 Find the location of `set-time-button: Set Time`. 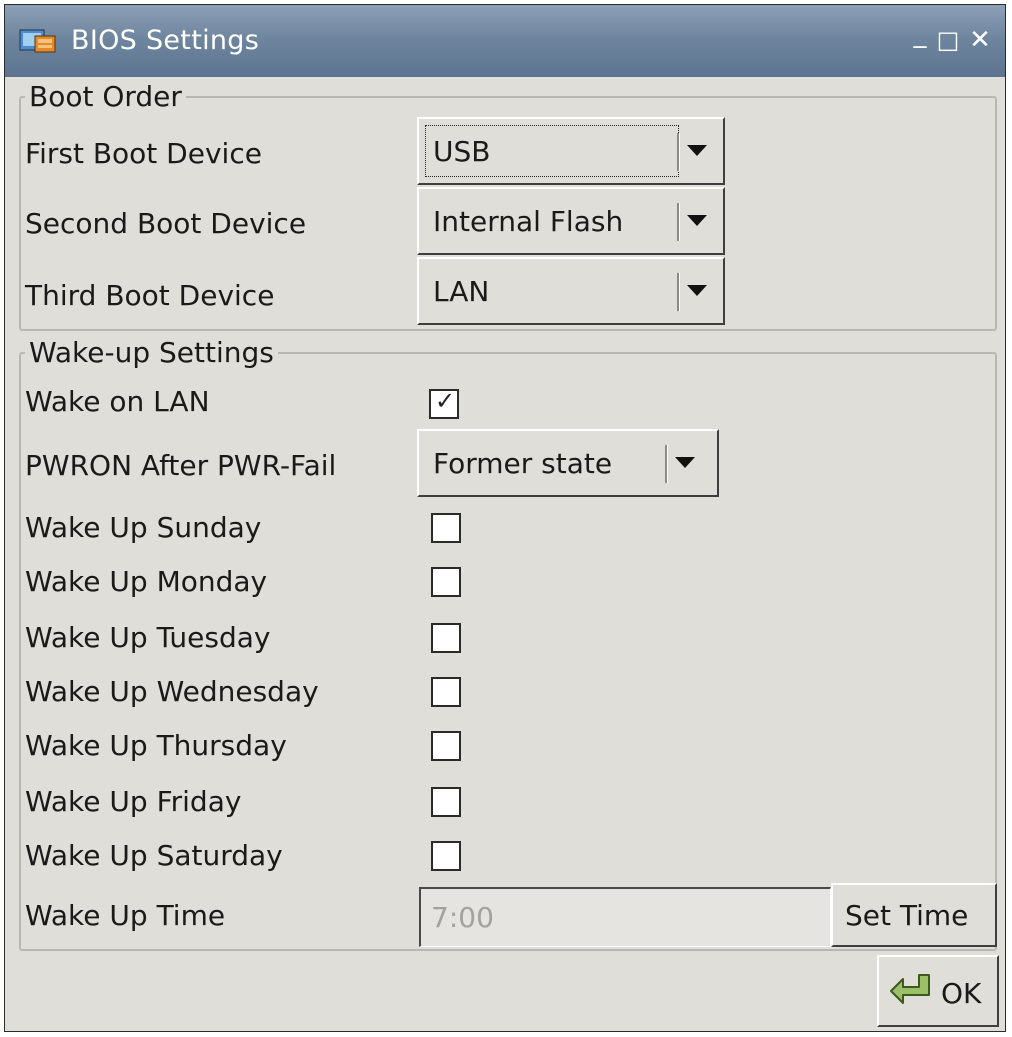

set-time-button: Set Time is located at coordinates (914, 915).